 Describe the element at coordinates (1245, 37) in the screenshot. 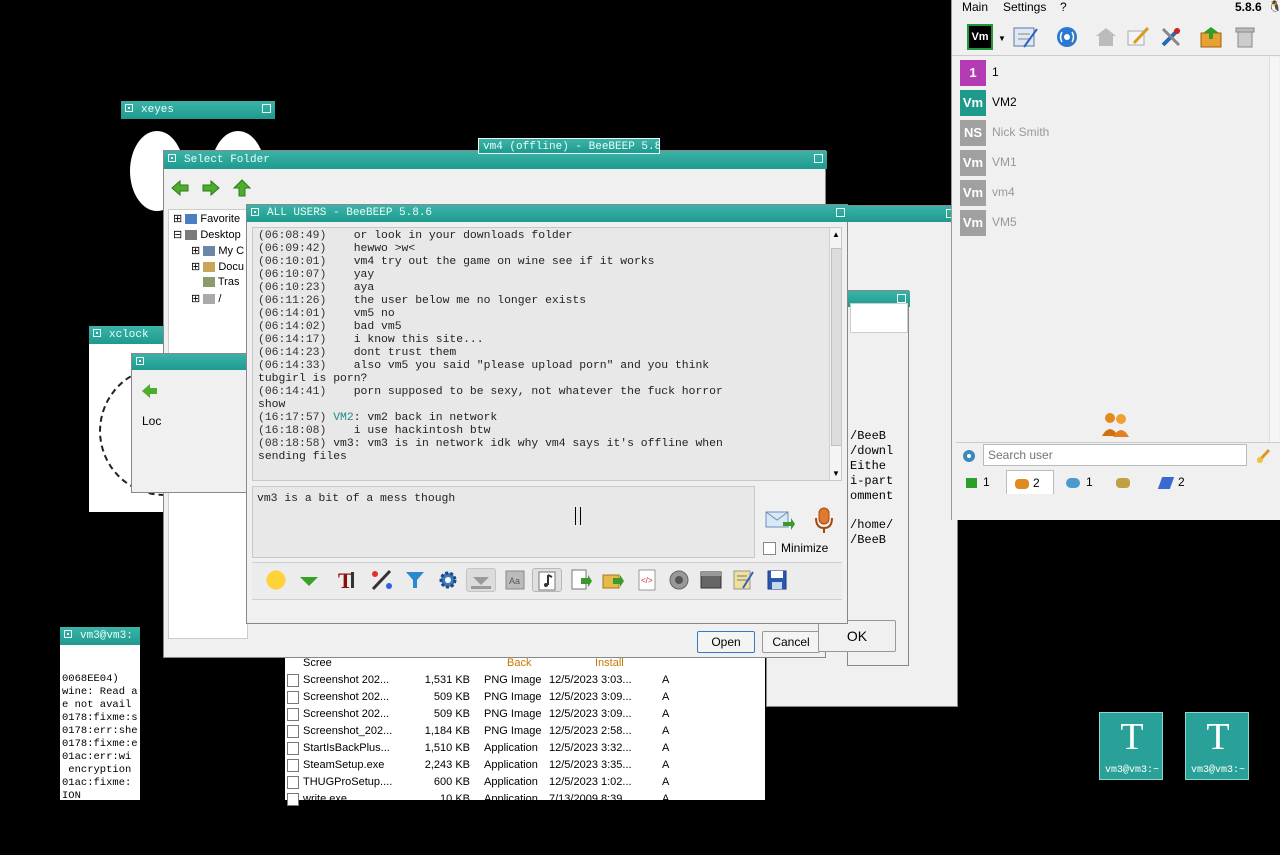

I see `trash-icon` at that location.